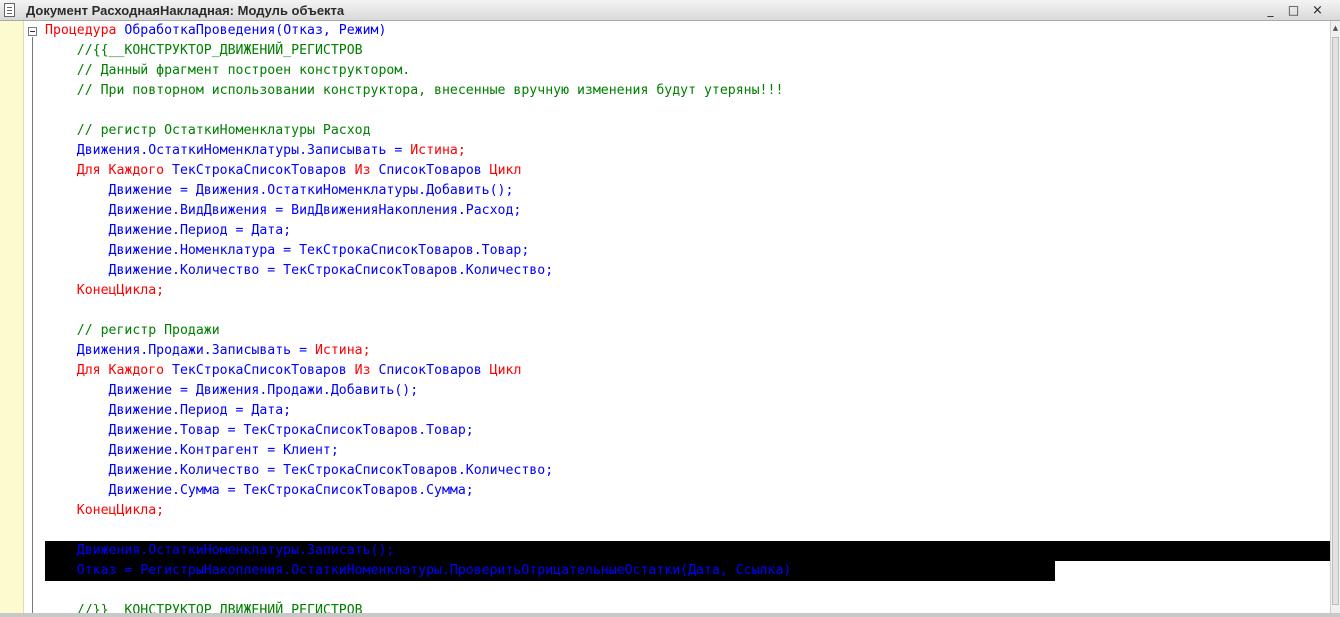 This screenshot has width=1340, height=617. What do you see at coordinates (1270, 10) in the screenshot?
I see `minimize-button: _` at bounding box center [1270, 10].